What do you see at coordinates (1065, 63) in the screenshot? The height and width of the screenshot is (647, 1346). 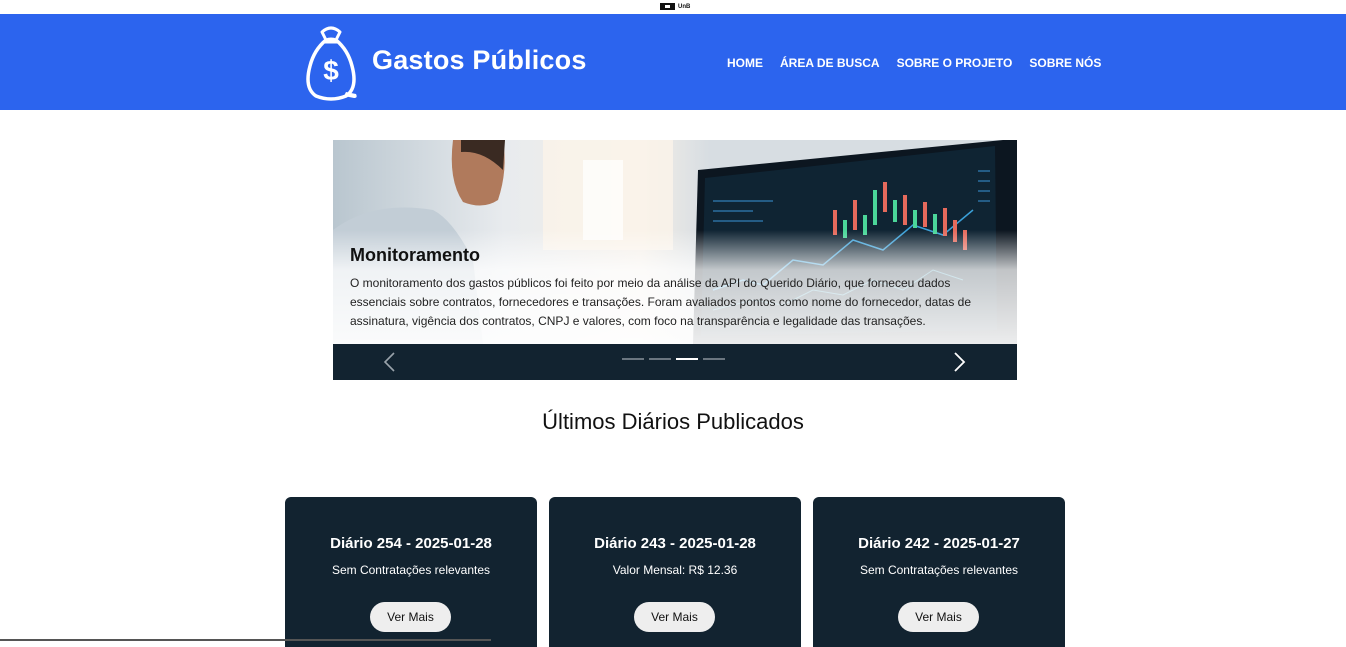 I see `nav-sobre-nos: SOBRE NÓS` at bounding box center [1065, 63].